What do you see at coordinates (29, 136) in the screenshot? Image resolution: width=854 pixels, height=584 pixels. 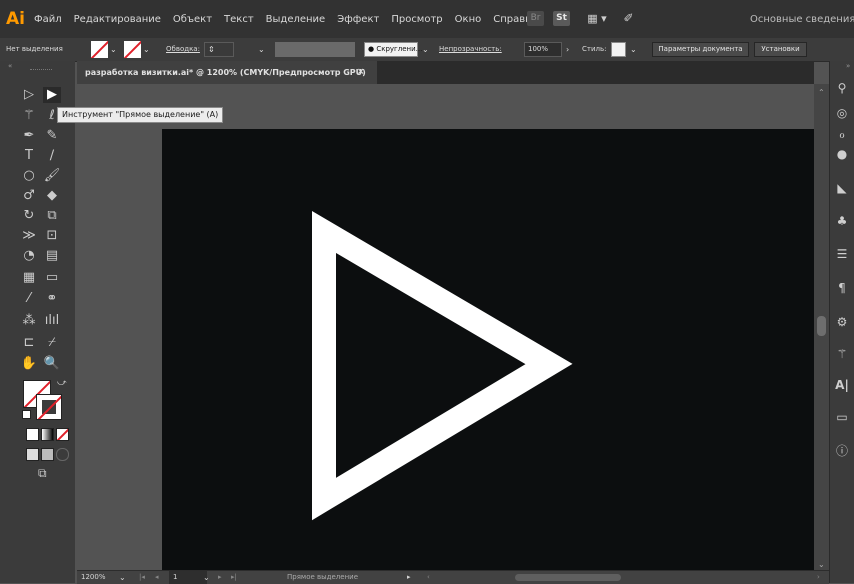 I see `pen-tool-icon: ✒` at bounding box center [29, 136].